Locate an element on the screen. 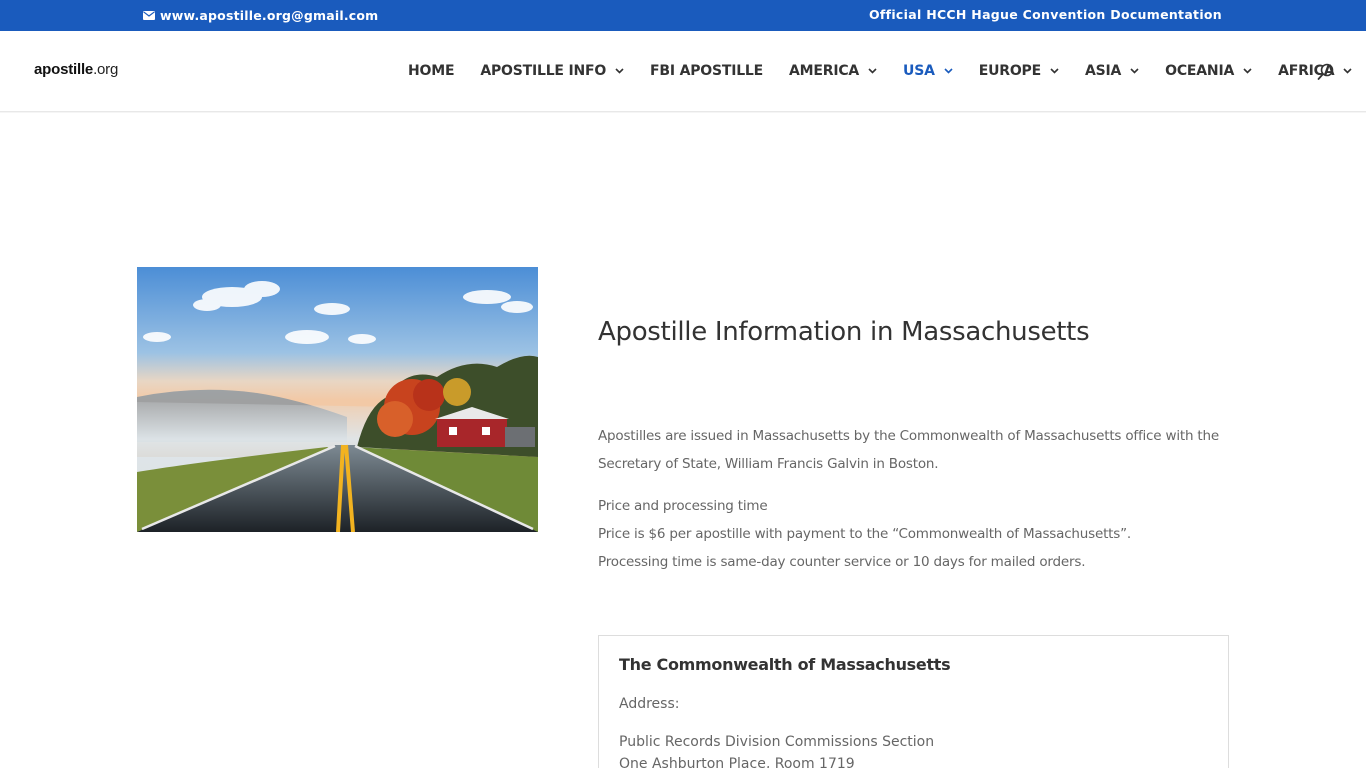 The height and width of the screenshot is (768, 1366). nav-item-apostille-info: APOSTILLE INFO is located at coordinates (552, 71).